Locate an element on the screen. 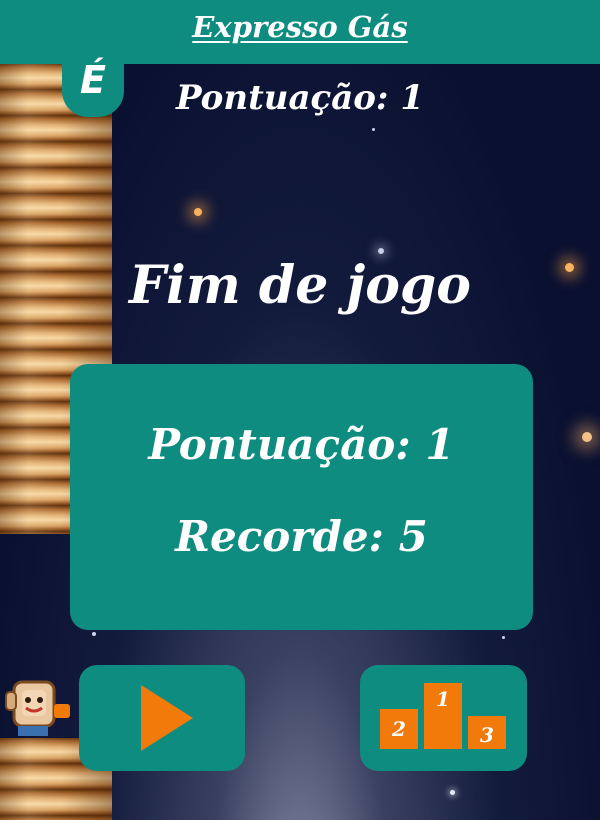  player-character is located at coordinates (37, 708).